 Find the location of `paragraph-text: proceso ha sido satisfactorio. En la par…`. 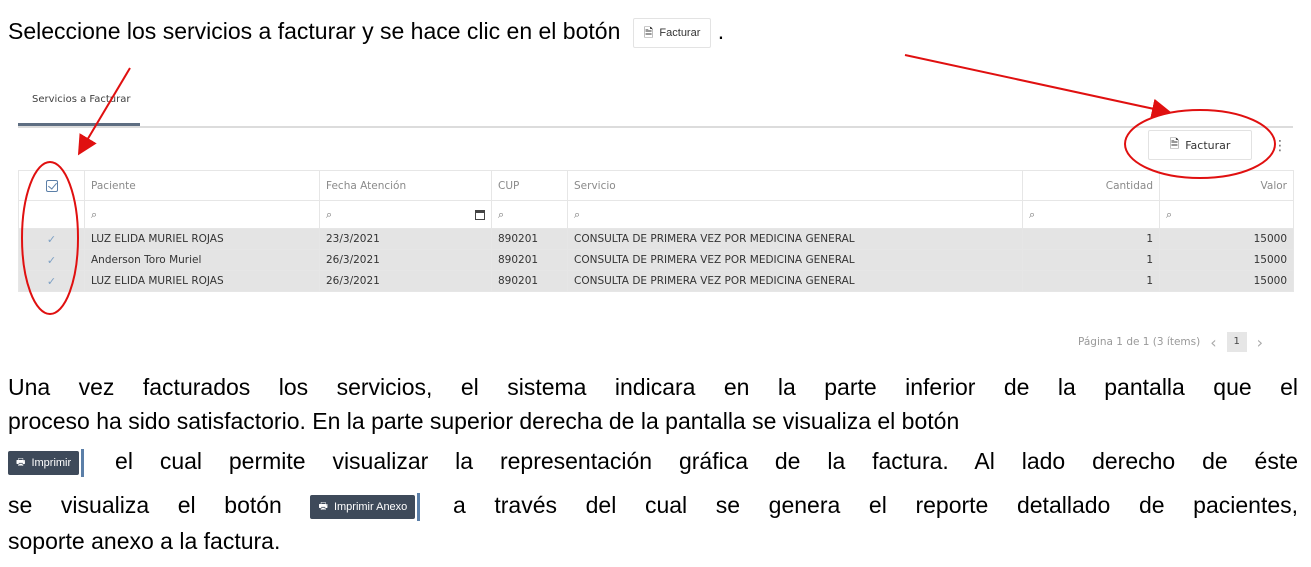

paragraph-text: proceso ha sido satisfactorio. En la par… is located at coordinates (484, 421).